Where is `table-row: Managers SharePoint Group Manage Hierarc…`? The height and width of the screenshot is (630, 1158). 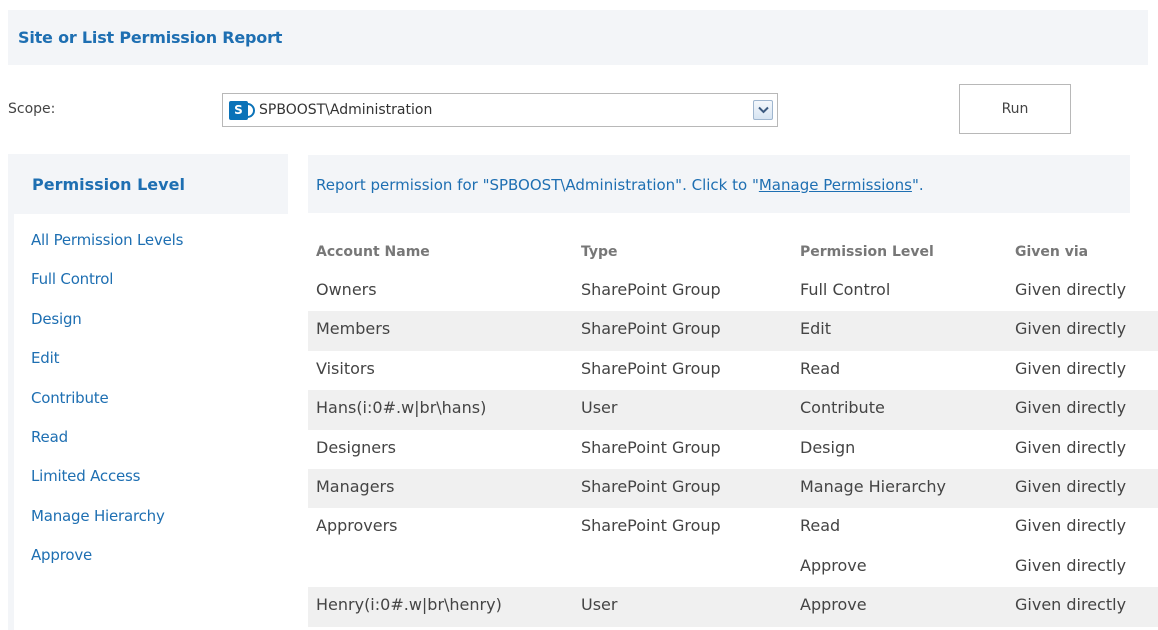 table-row: Managers SharePoint Group Manage Hierarc… is located at coordinates (733, 488).